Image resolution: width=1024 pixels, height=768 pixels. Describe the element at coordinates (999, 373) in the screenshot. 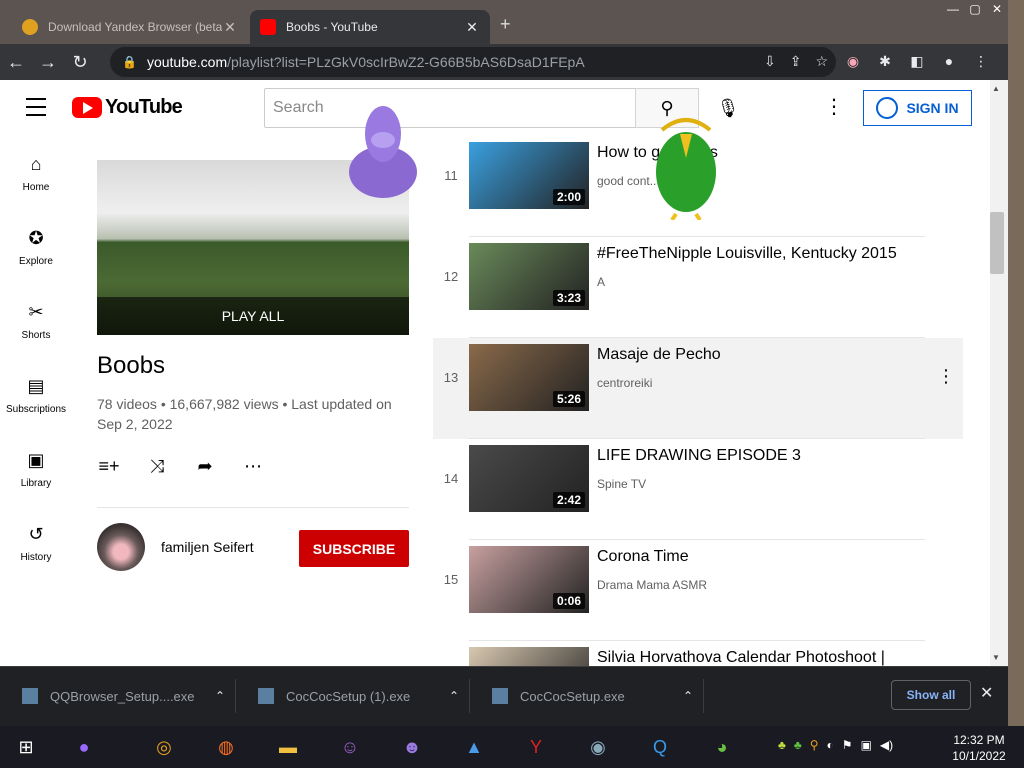

I see `page-scrollbar: ▲ ▼` at that location.